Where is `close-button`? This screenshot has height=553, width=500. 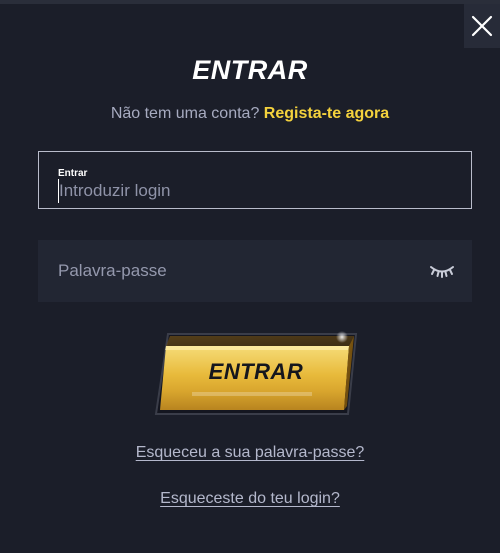
close-button is located at coordinates (482, 26).